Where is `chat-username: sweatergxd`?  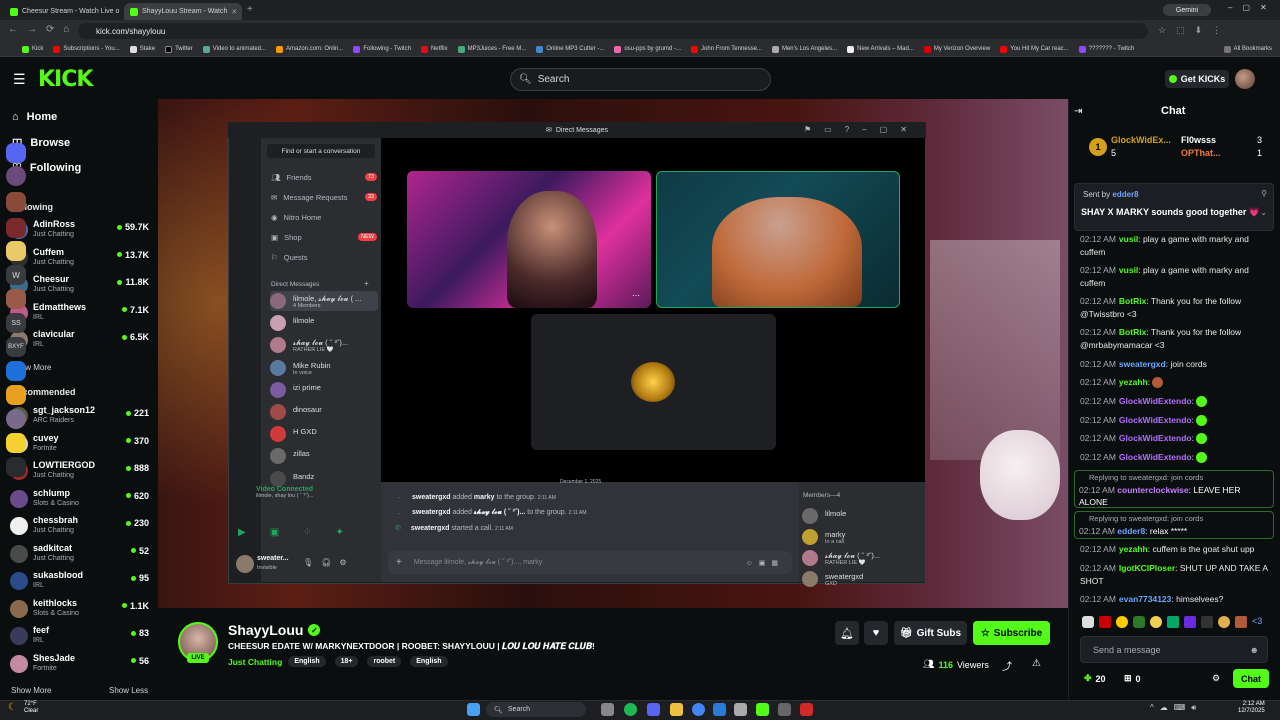 chat-username: sweatergxd is located at coordinates (1142, 364).